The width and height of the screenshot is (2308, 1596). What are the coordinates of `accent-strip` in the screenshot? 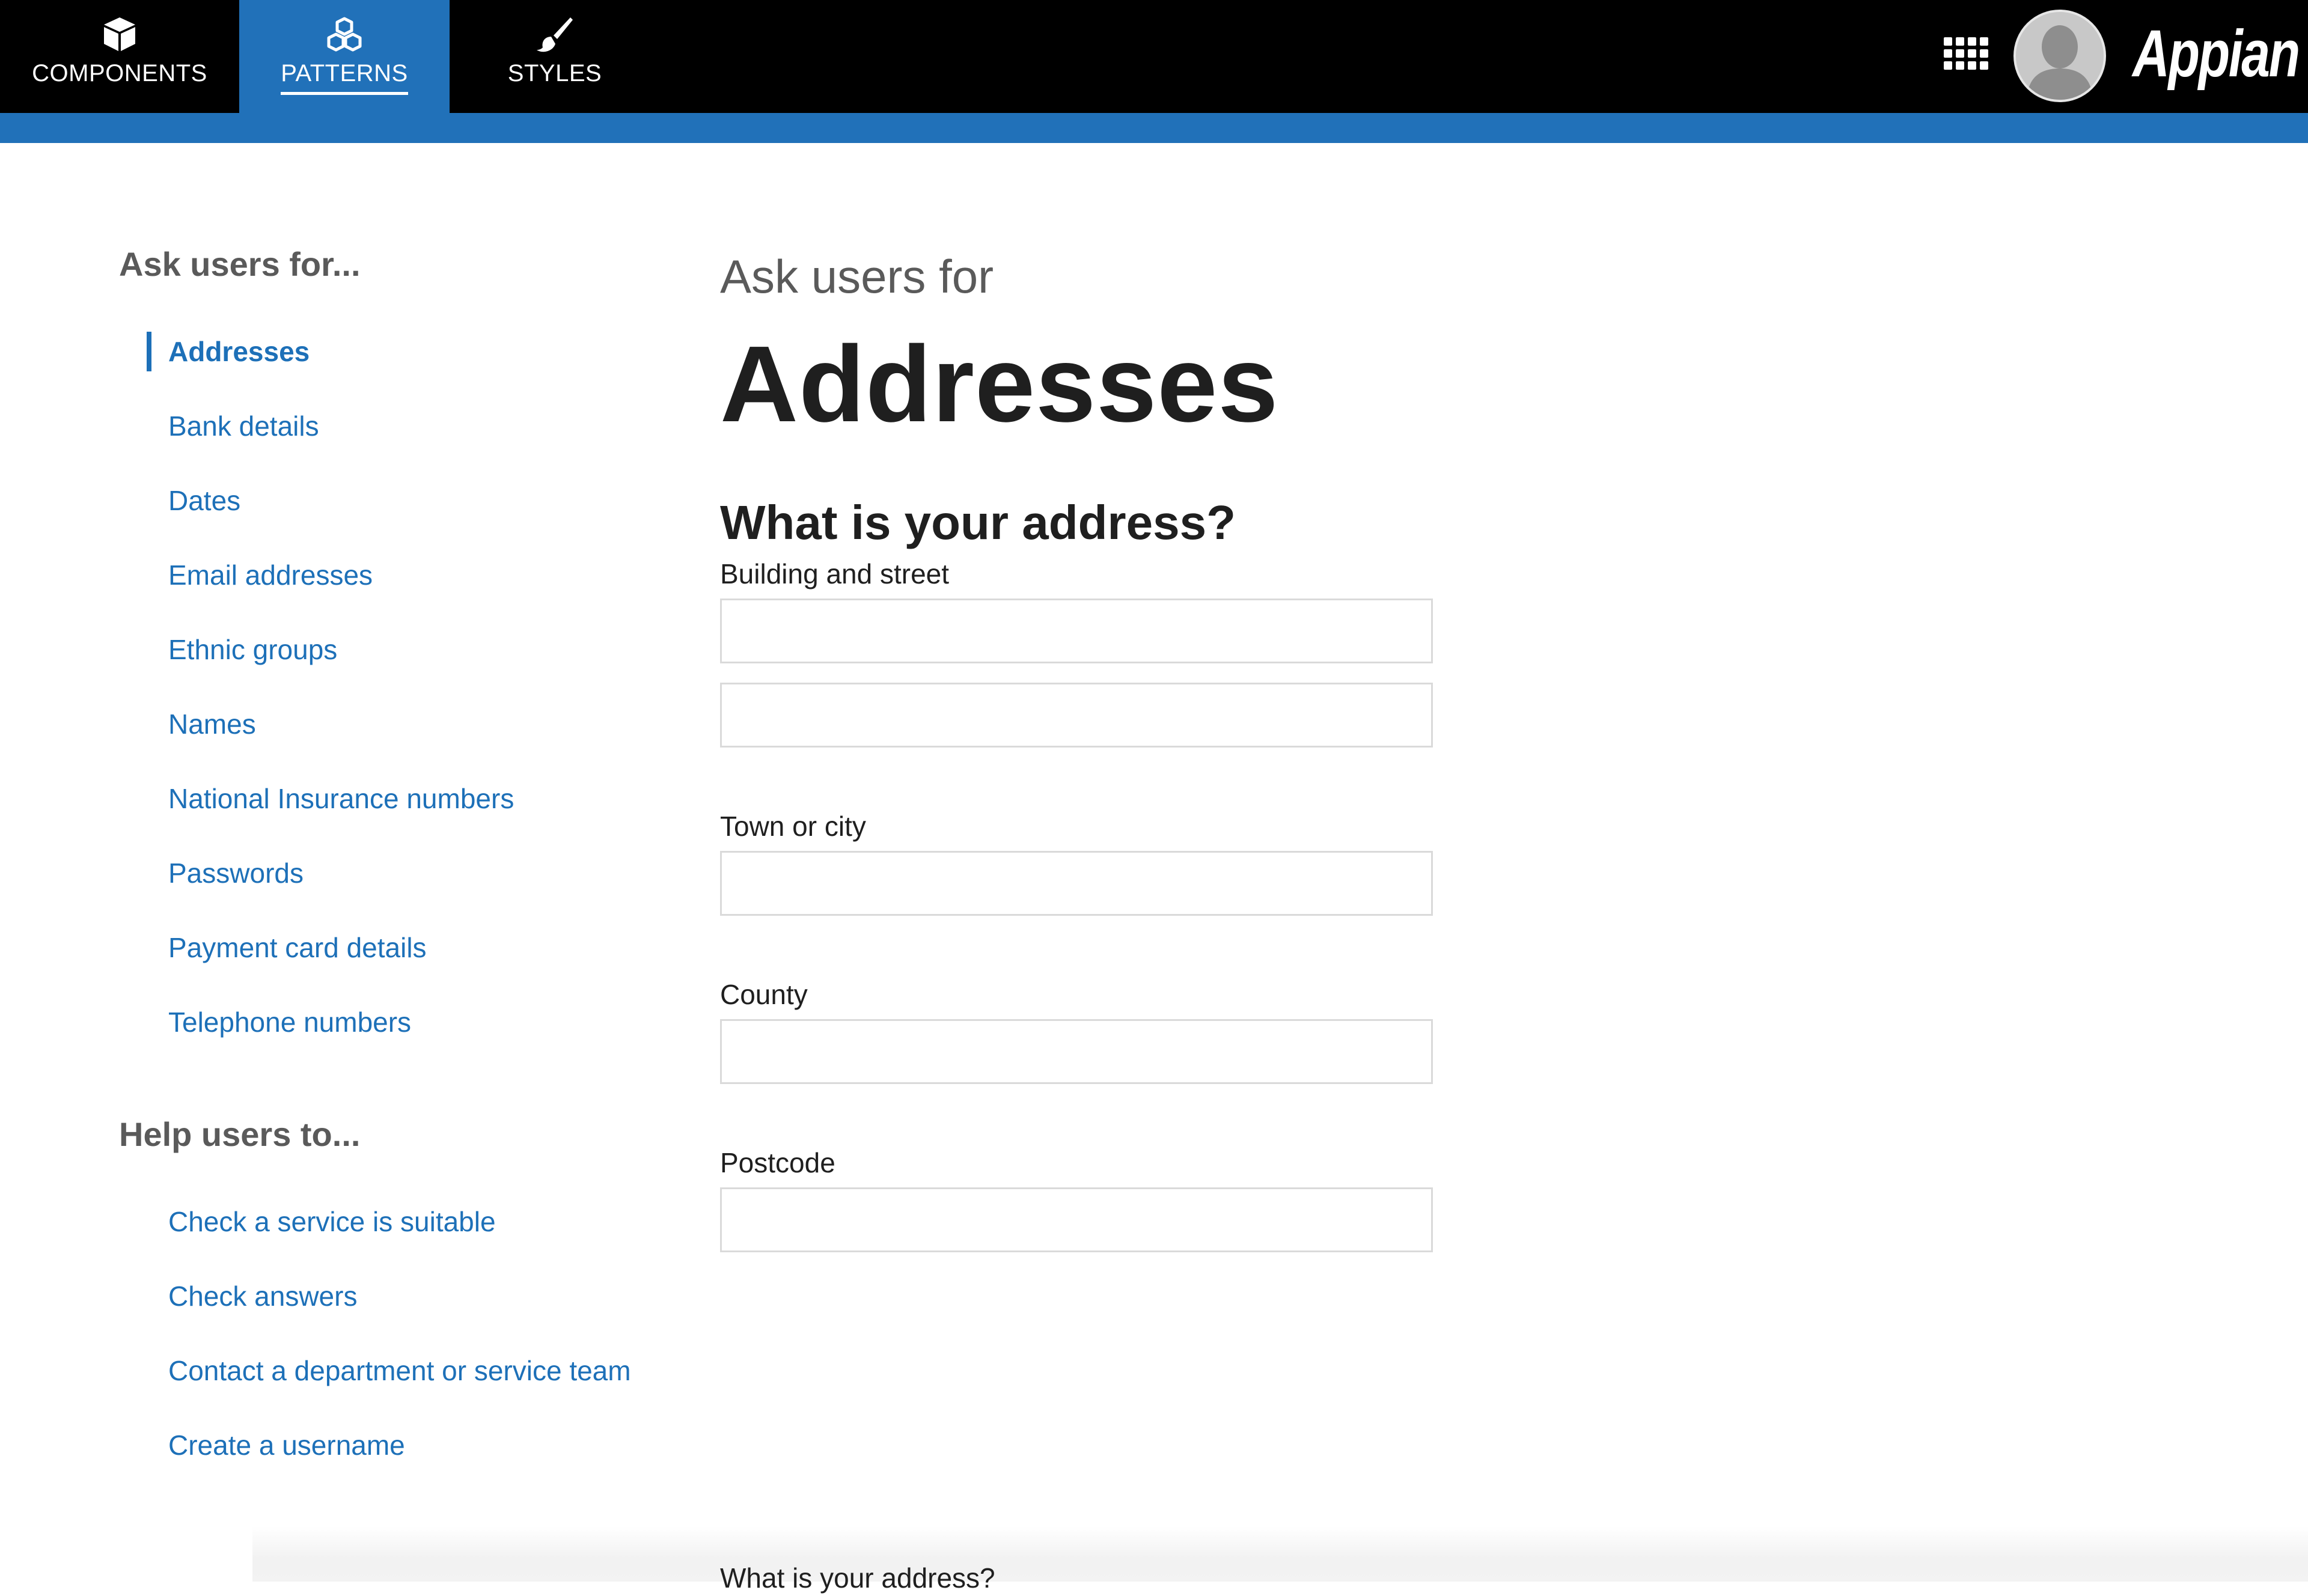 It's located at (1154, 128).